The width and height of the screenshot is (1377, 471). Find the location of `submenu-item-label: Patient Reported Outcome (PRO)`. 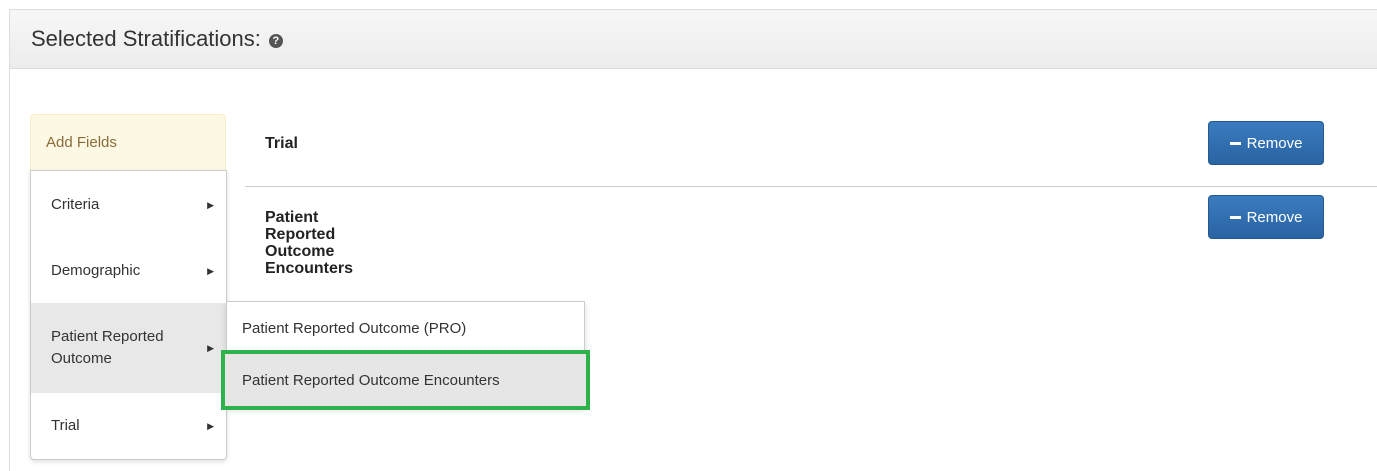

submenu-item-label: Patient Reported Outcome (PRO) is located at coordinates (354, 328).